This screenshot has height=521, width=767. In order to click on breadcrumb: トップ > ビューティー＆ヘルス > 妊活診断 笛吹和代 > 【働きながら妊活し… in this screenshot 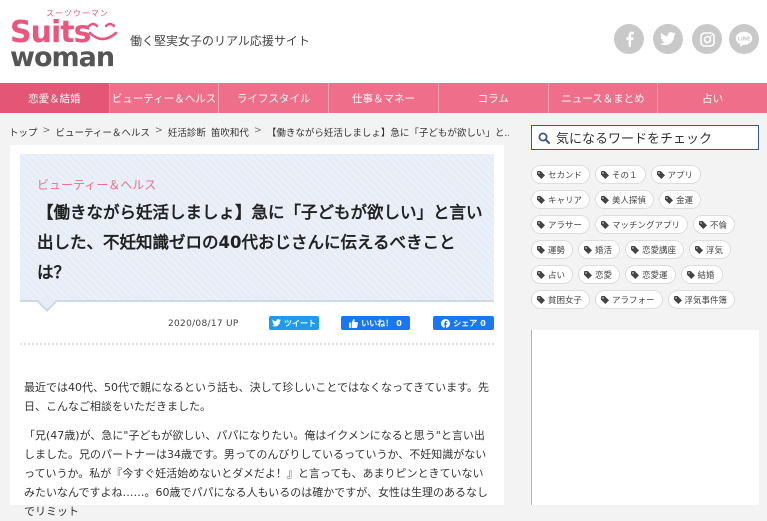, I will do `click(259, 132)`.